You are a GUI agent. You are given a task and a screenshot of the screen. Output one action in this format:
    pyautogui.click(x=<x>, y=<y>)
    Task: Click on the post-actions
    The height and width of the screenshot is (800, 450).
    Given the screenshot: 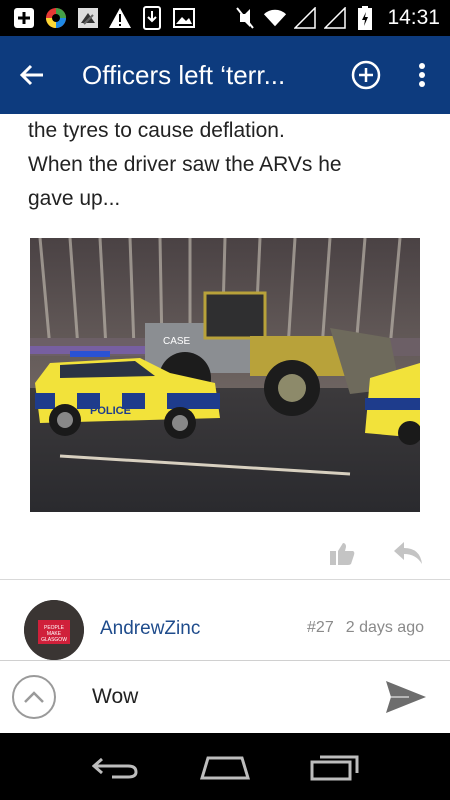 What is the action you would take?
    pyautogui.click(x=225, y=557)
    